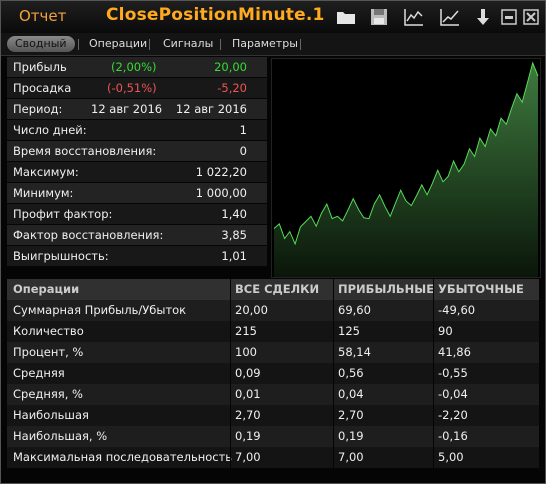 The image size is (546, 484). I want to click on tab-operations: Операции, so click(118, 44).